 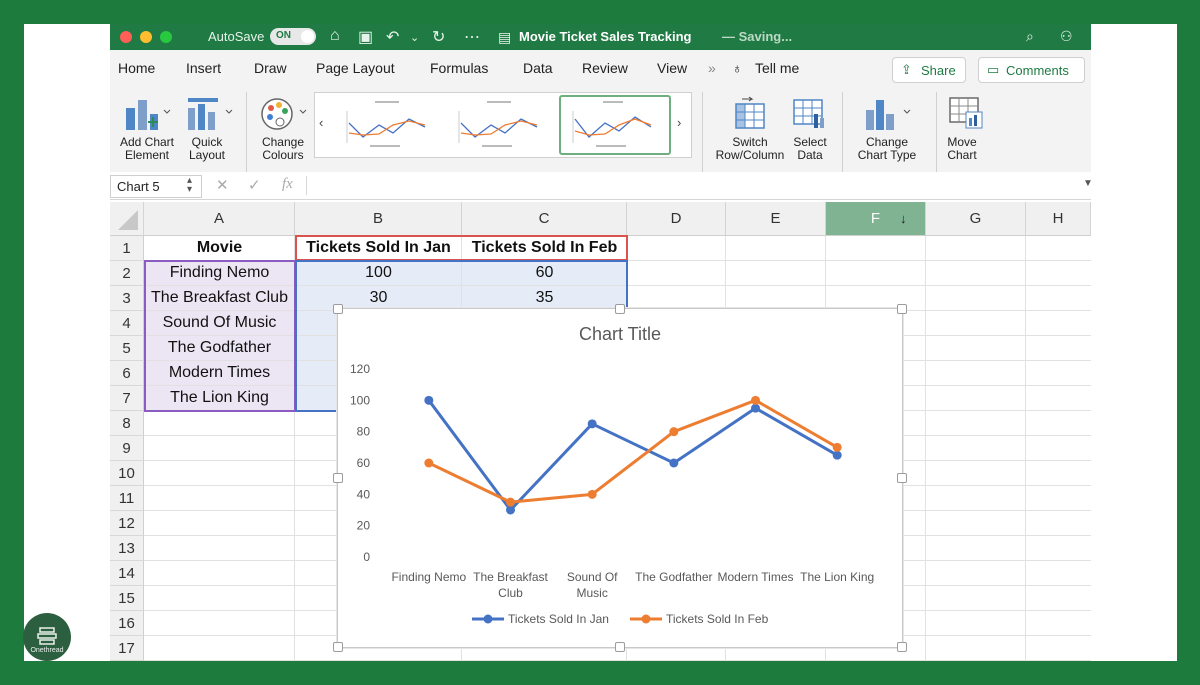 What do you see at coordinates (127, 648) in the screenshot?
I see `row-header-17: 17` at bounding box center [127, 648].